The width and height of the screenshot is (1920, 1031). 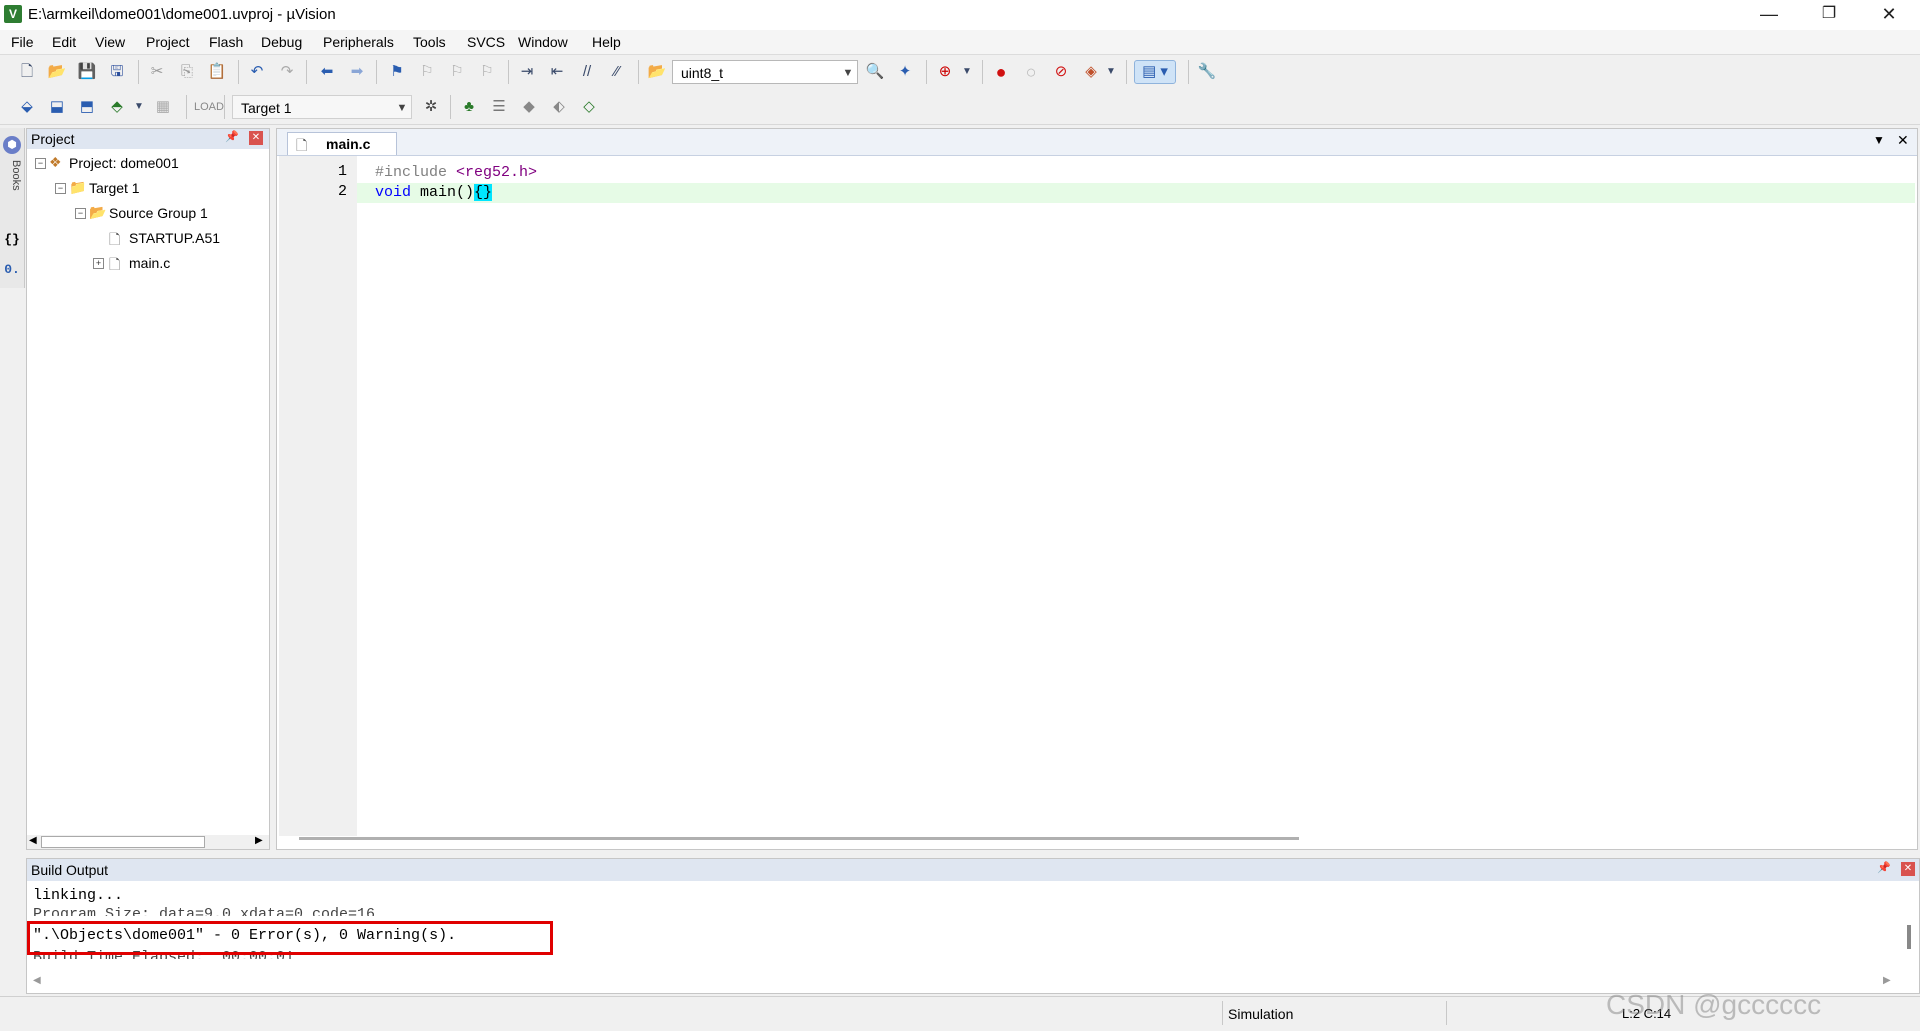 I want to click on close-window-button: ✕, so click(x=1889, y=15).